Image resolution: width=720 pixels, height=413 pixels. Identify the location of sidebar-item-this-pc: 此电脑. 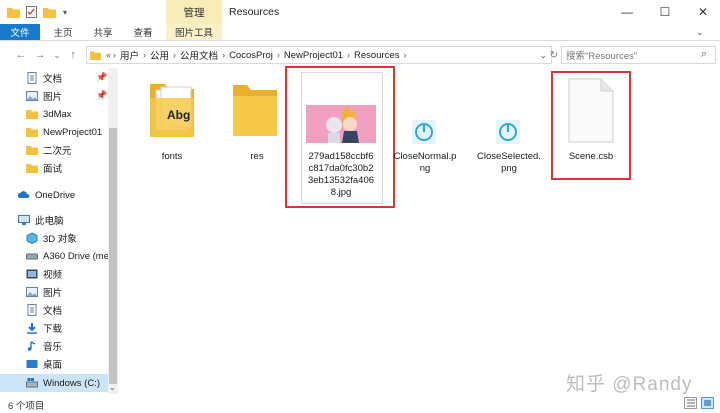
(59, 220).